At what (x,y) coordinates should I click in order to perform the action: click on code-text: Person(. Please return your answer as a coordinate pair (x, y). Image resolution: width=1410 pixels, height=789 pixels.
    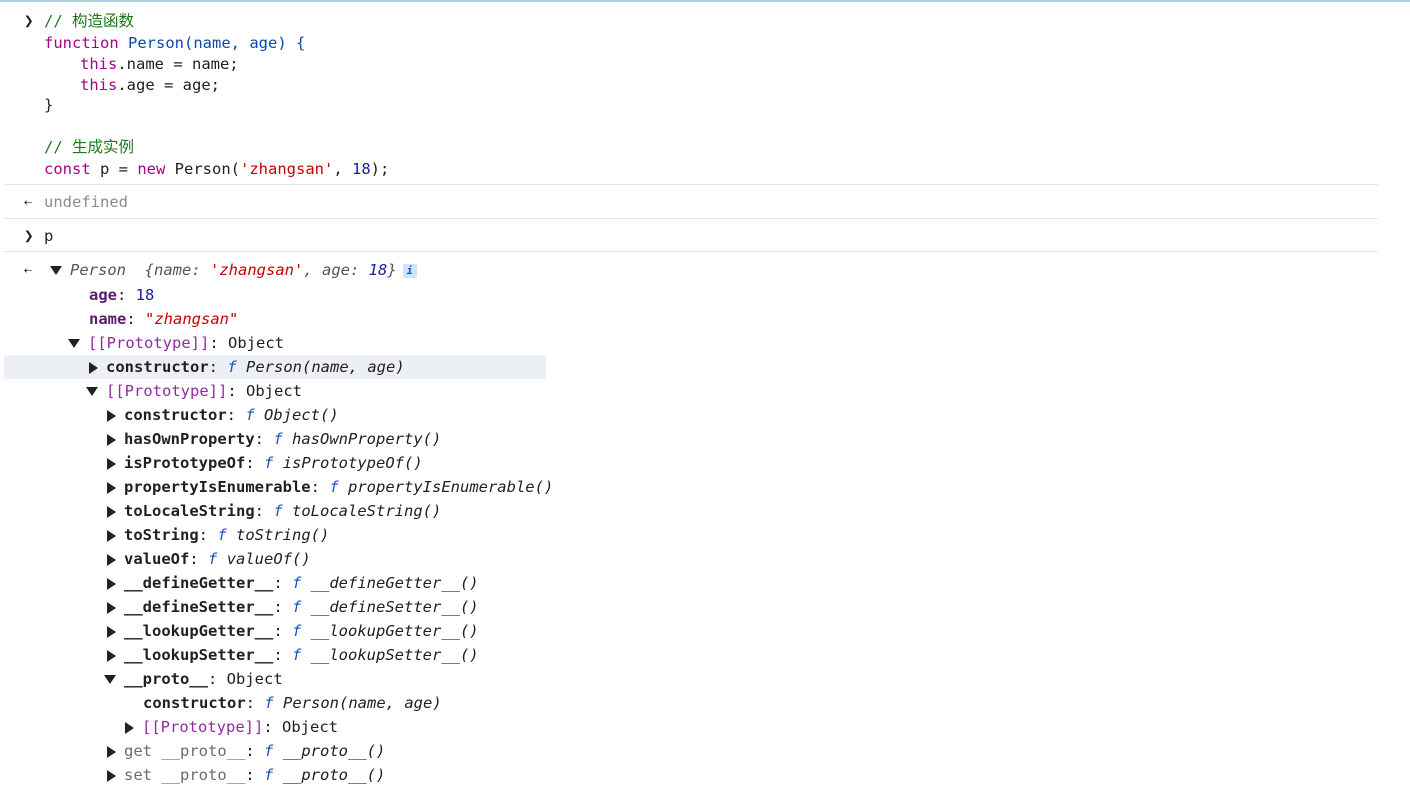
    Looking at the image, I should click on (202, 169).